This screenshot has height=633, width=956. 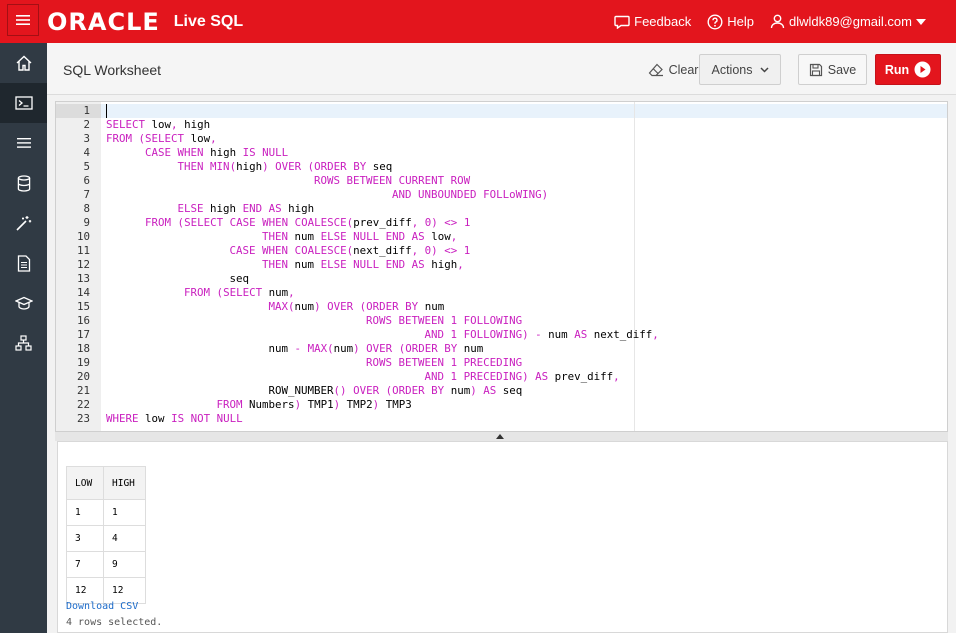 What do you see at coordinates (850, 21) in the screenshot?
I see `user-menu: dlwldk89@gmail.com` at bounding box center [850, 21].